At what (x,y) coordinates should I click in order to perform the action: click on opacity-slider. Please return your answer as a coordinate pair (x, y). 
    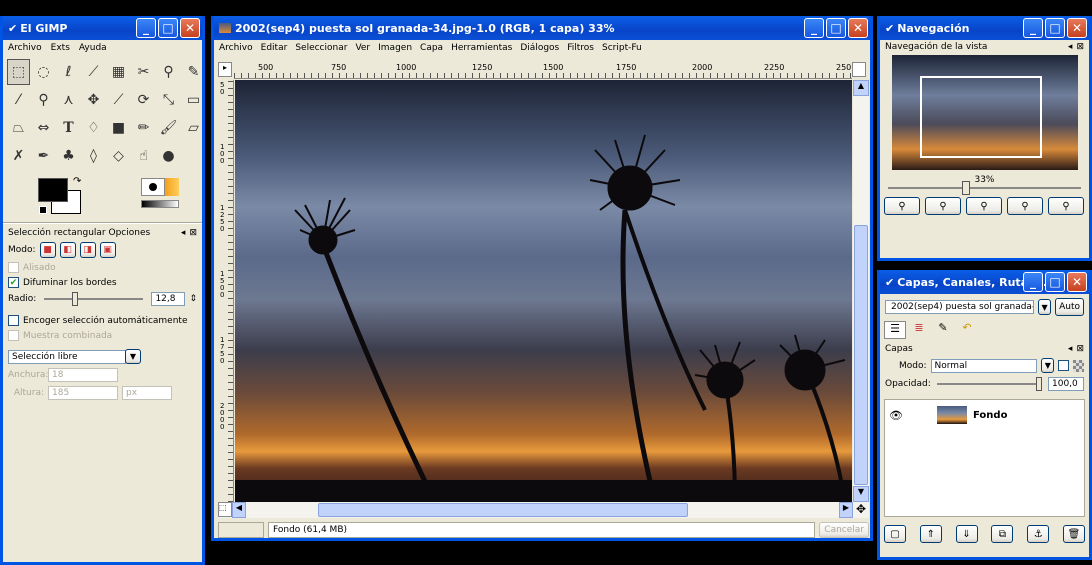
    Looking at the image, I should click on (989, 384).